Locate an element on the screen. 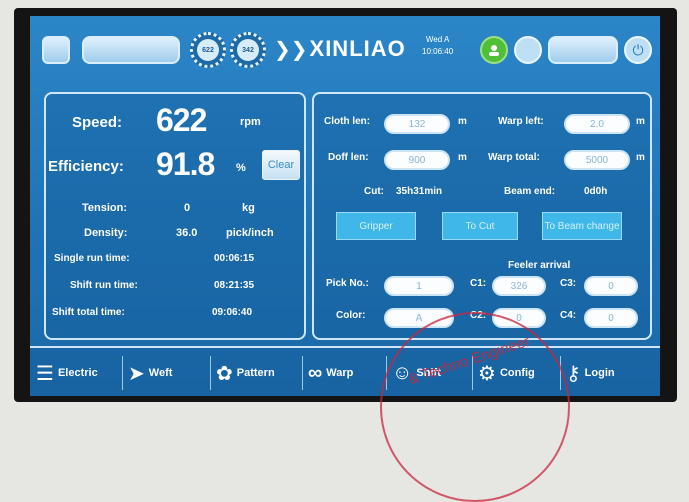 Image resolution: width=689 pixels, height=502 pixels. nav-warp: ∞ Warp is located at coordinates (330, 373).